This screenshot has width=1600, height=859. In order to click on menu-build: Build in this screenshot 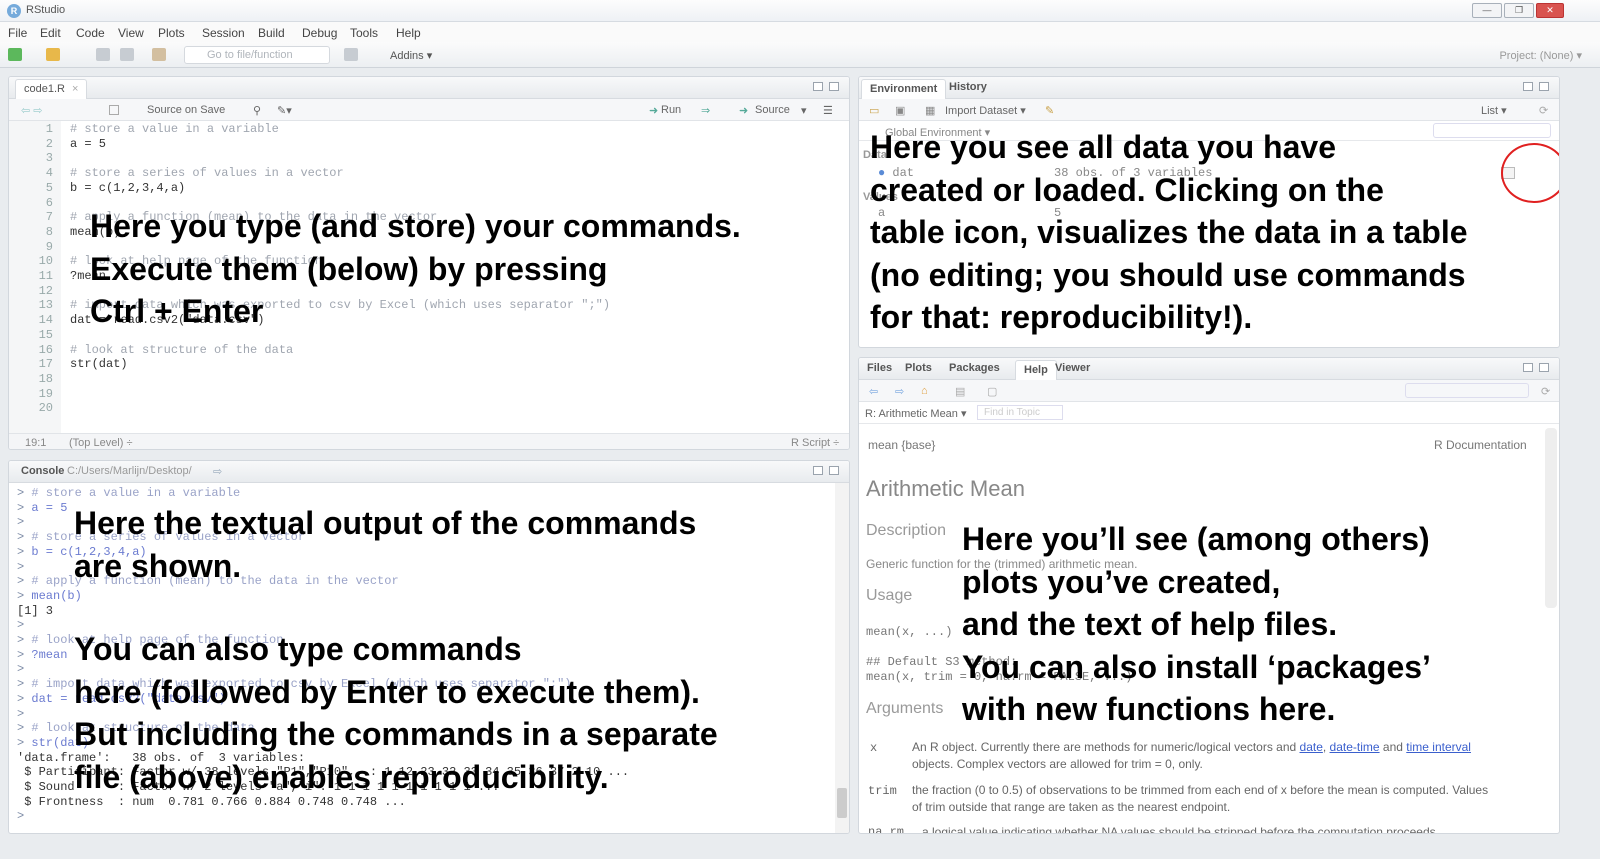, I will do `click(271, 33)`.